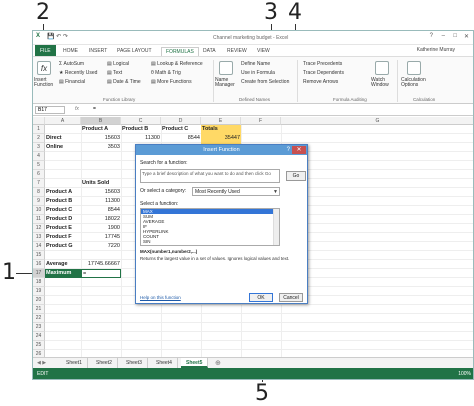  Describe the element at coordinates (39, 219) in the screenshot. I see `row-header: 11` at that location.